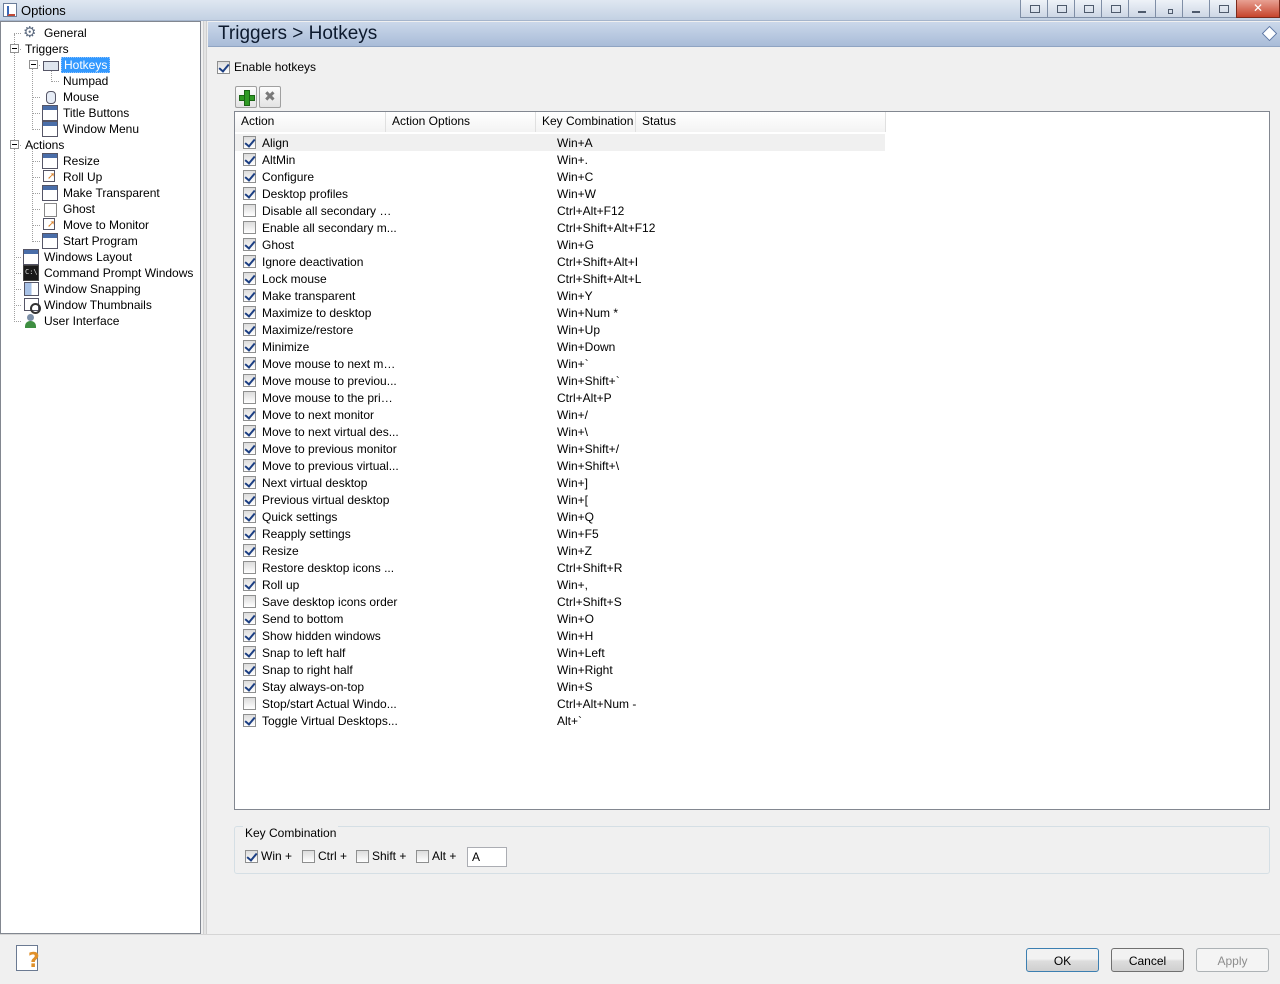  Describe the element at coordinates (1232, 960) in the screenshot. I see `apply-button: Apply` at that location.